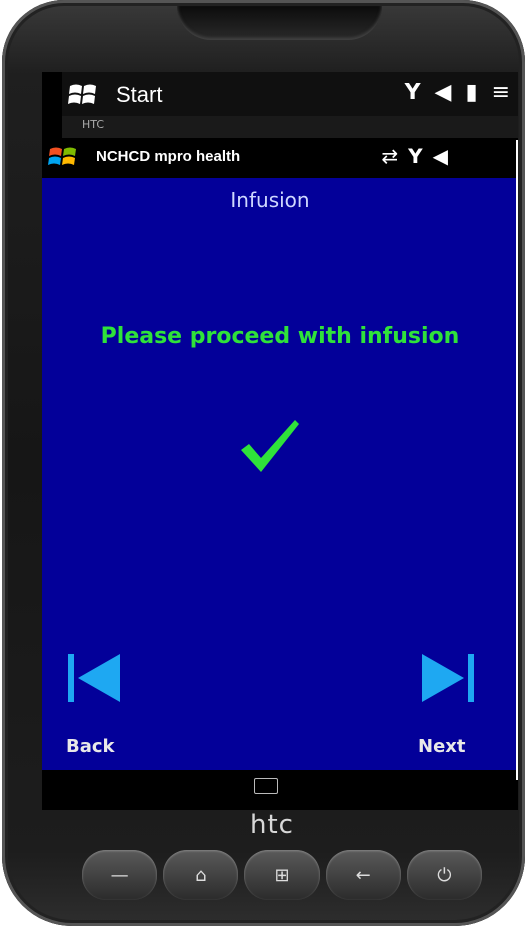 This screenshot has width=527, height=930. I want to click on next-button: Next, so click(442, 746).